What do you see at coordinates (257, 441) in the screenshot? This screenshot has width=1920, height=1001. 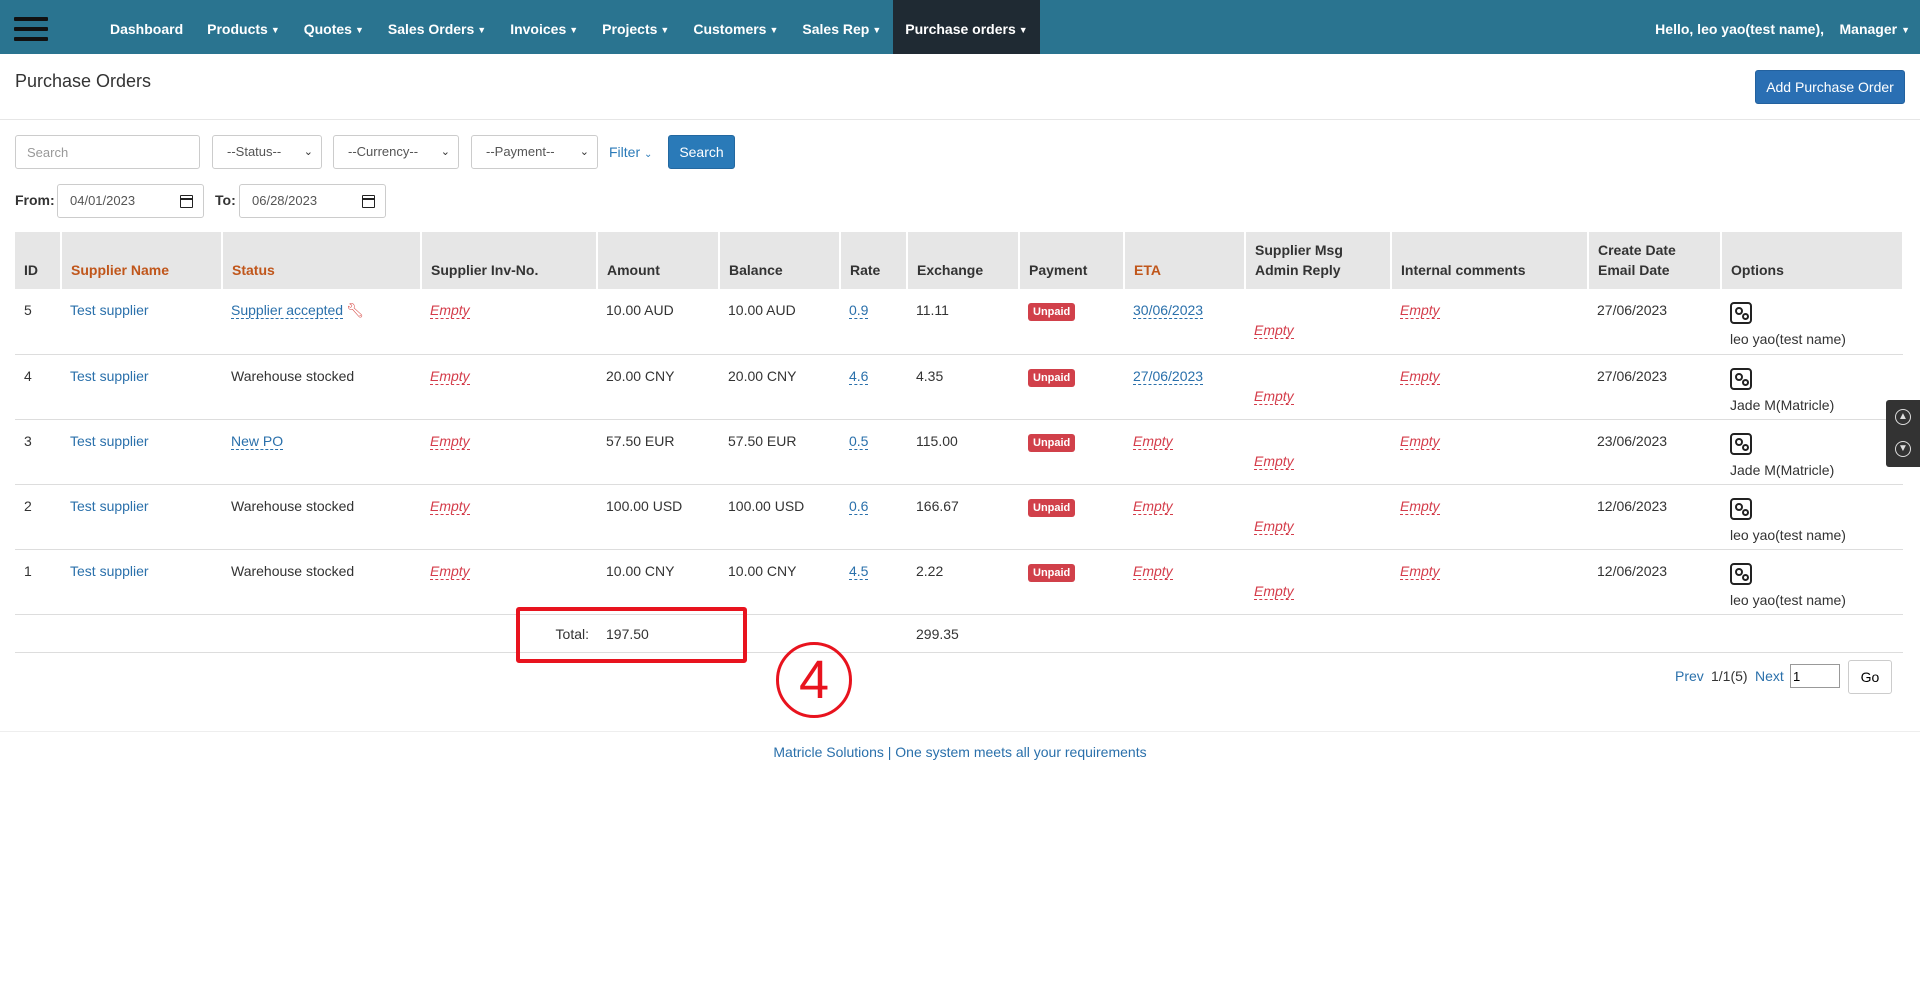 I see `status-editable: New PO` at bounding box center [257, 441].